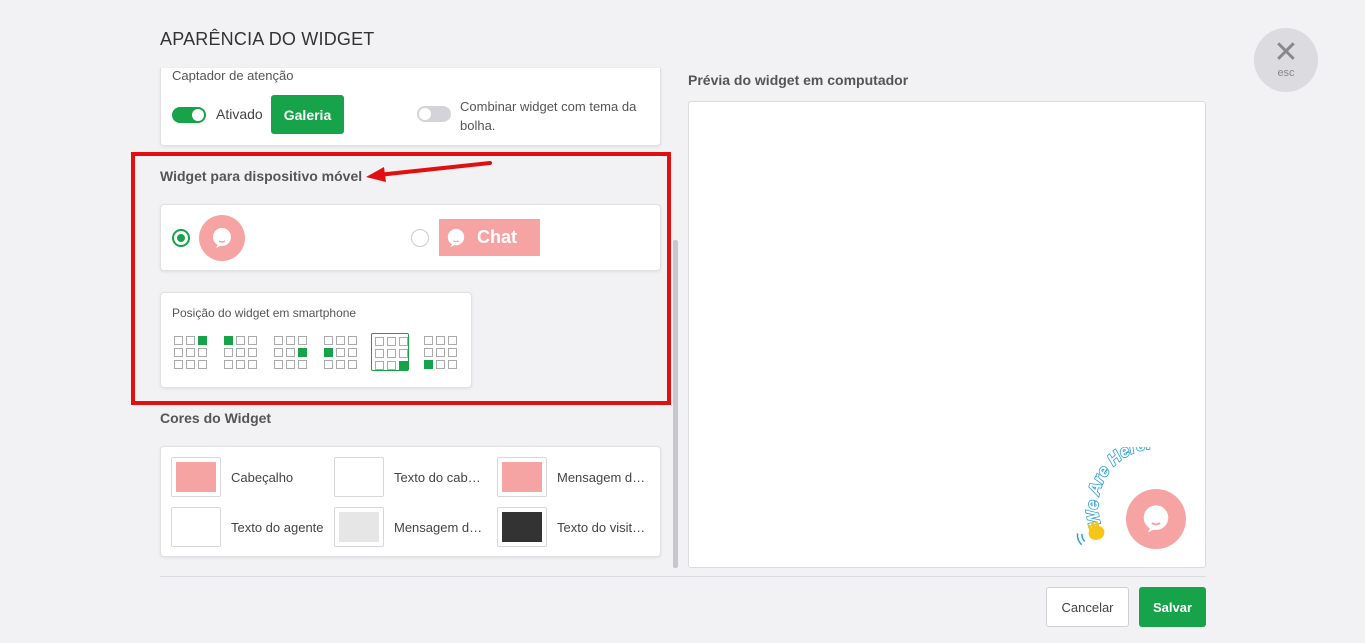  I want to click on widget-colors-title: Cores do Widget, so click(216, 418).